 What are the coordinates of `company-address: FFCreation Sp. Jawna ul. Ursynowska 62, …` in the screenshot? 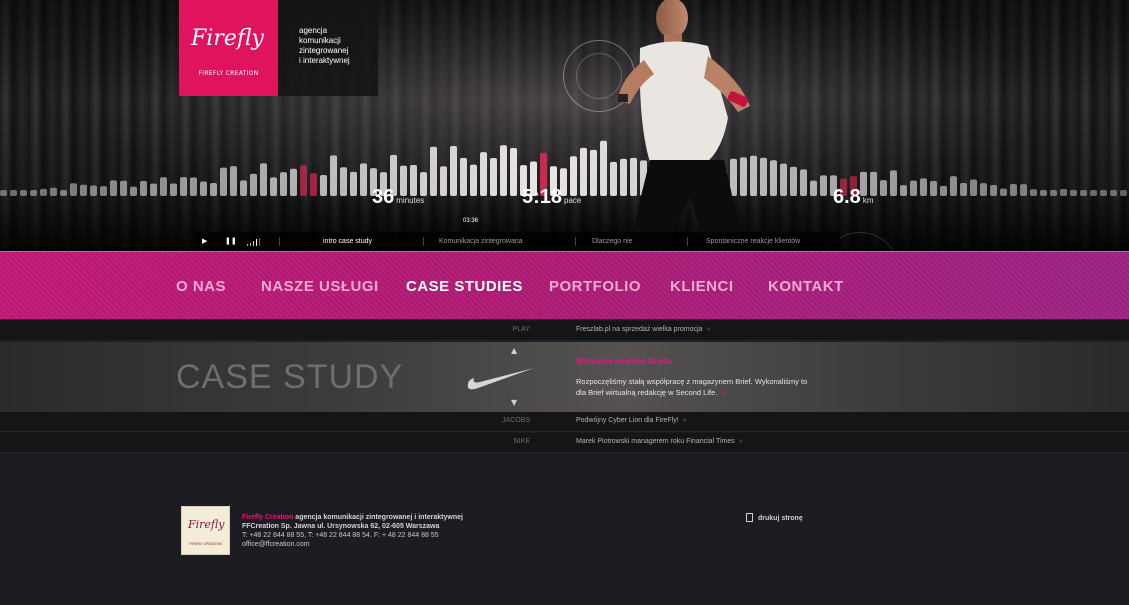 It's located at (341, 526).